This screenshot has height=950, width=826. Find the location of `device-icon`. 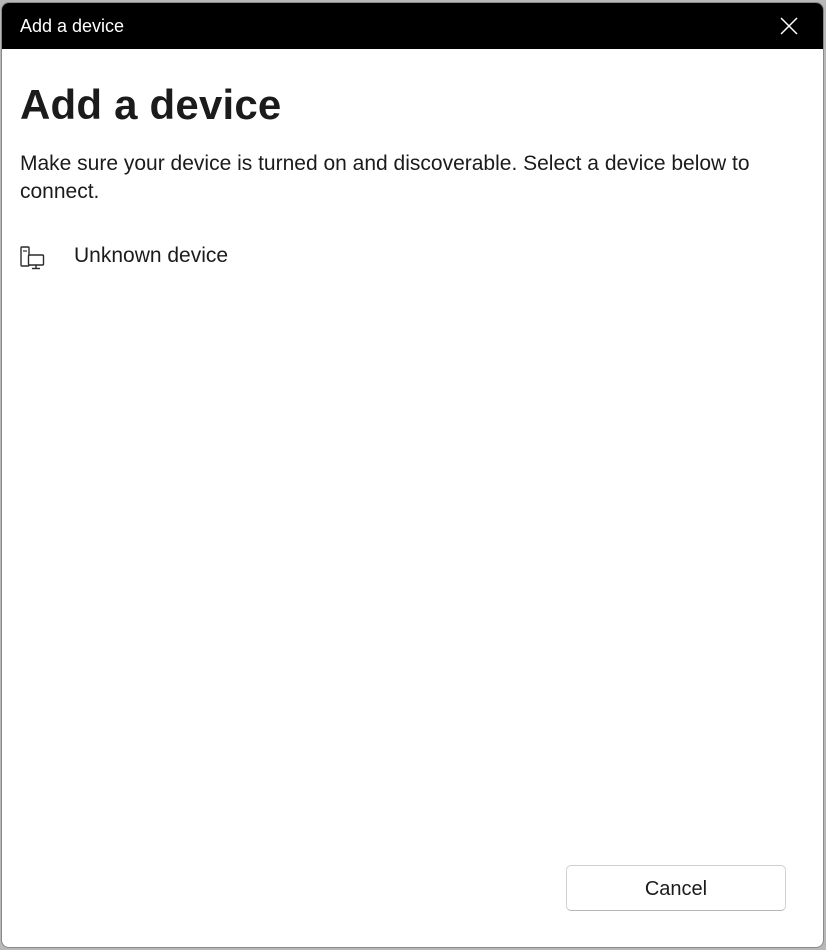

device-icon is located at coordinates (32, 258).